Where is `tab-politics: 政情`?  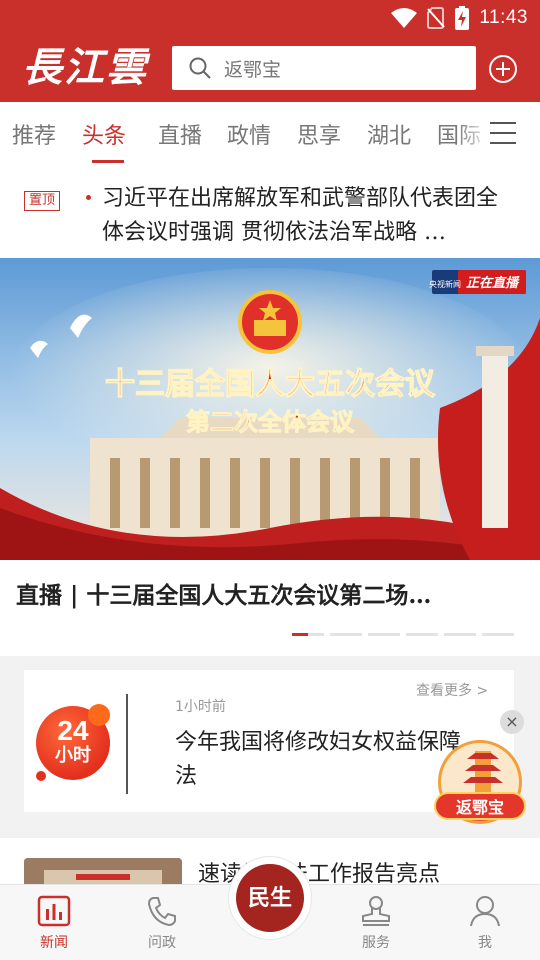
tab-politics: 政情 is located at coordinates (249, 134).